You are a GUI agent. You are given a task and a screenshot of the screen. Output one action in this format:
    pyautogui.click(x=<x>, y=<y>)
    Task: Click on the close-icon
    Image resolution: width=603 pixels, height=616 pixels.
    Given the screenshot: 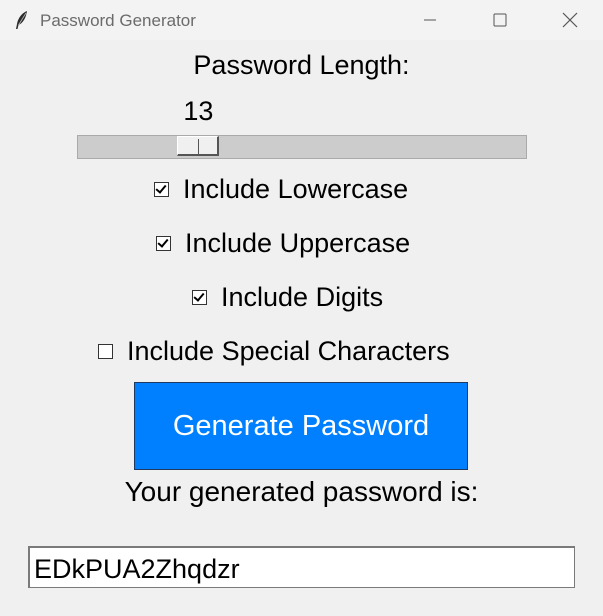 What is the action you would take?
    pyautogui.click(x=570, y=20)
    